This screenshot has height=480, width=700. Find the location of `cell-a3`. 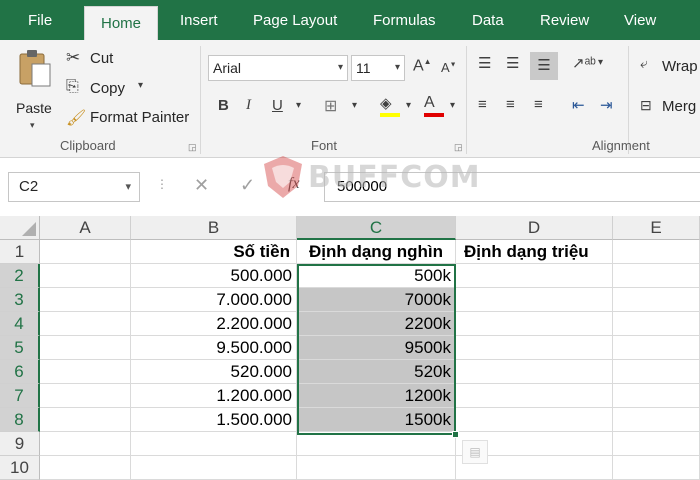

cell-a3 is located at coordinates (85, 300).